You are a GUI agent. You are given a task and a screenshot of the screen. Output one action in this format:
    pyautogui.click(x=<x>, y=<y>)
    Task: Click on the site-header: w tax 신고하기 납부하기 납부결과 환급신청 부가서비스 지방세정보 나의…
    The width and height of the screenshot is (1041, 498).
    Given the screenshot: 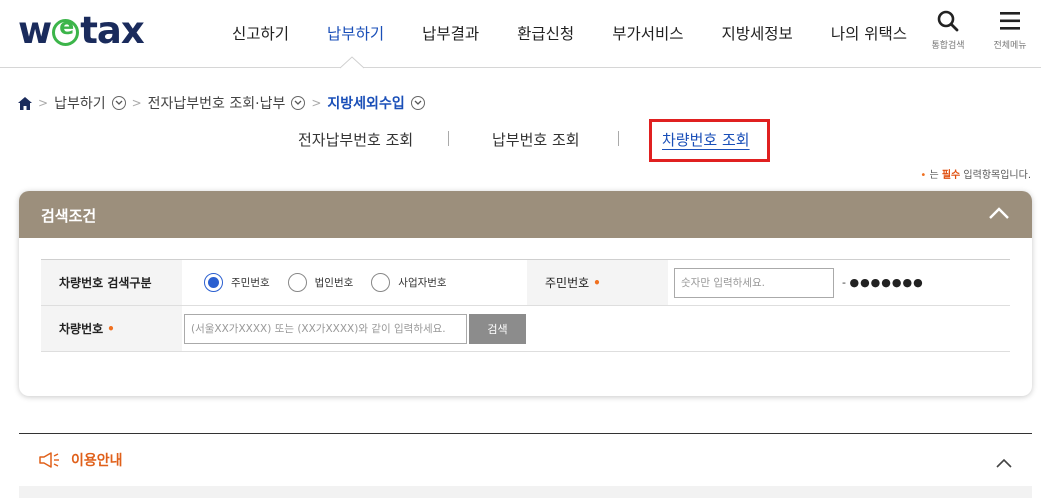 What is the action you would take?
    pyautogui.click(x=520, y=34)
    